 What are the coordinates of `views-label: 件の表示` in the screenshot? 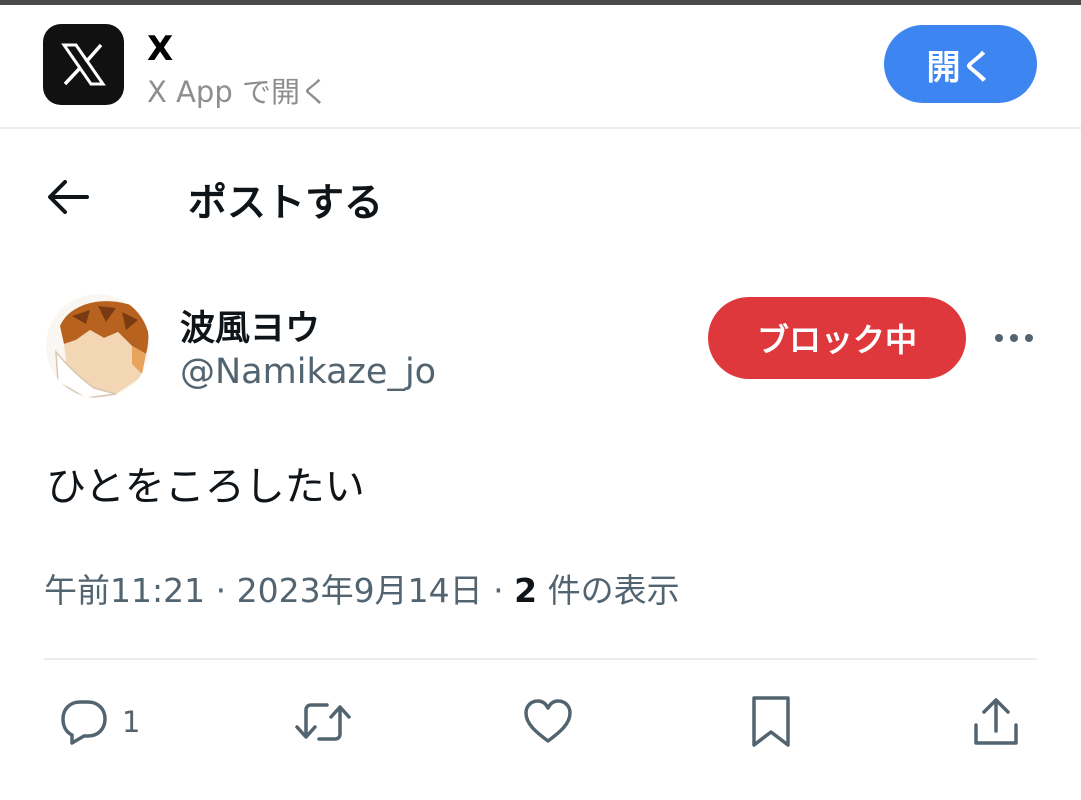 It's located at (613, 590).